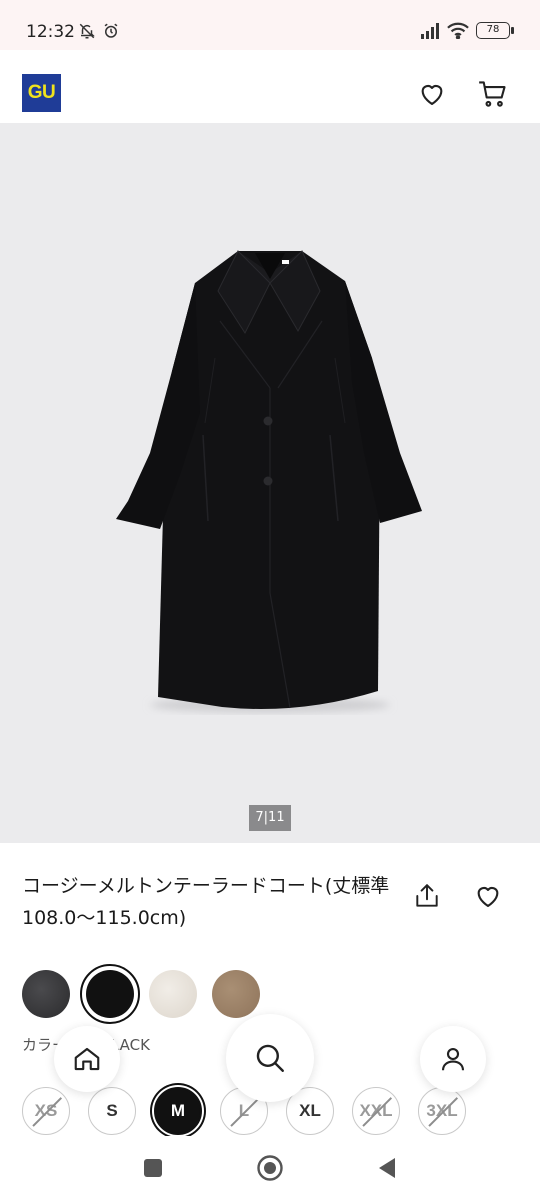  Describe the element at coordinates (153, 1168) in the screenshot. I see `recents-button` at that location.